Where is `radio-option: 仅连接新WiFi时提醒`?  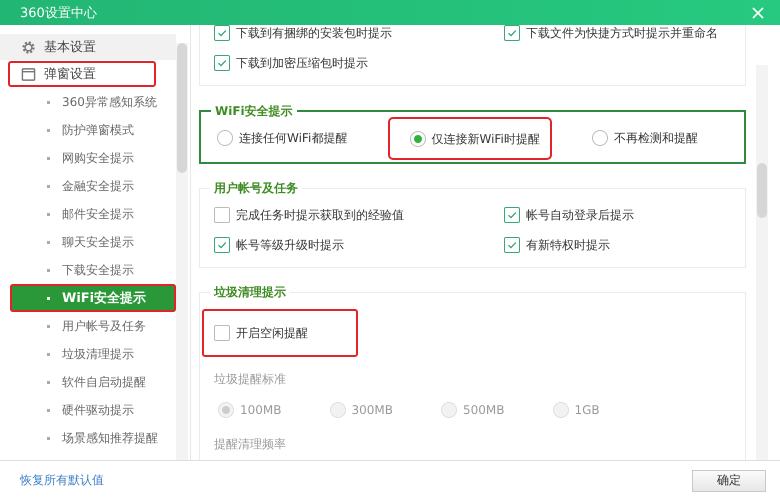
radio-option: 仅连接新WiFi时提醒 is located at coordinates (470, 138).